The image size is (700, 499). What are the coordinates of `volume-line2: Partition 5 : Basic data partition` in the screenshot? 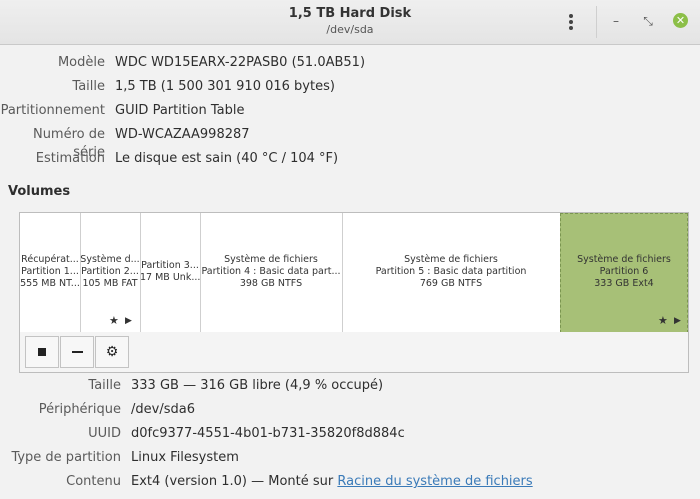 It's located at (451, 271).